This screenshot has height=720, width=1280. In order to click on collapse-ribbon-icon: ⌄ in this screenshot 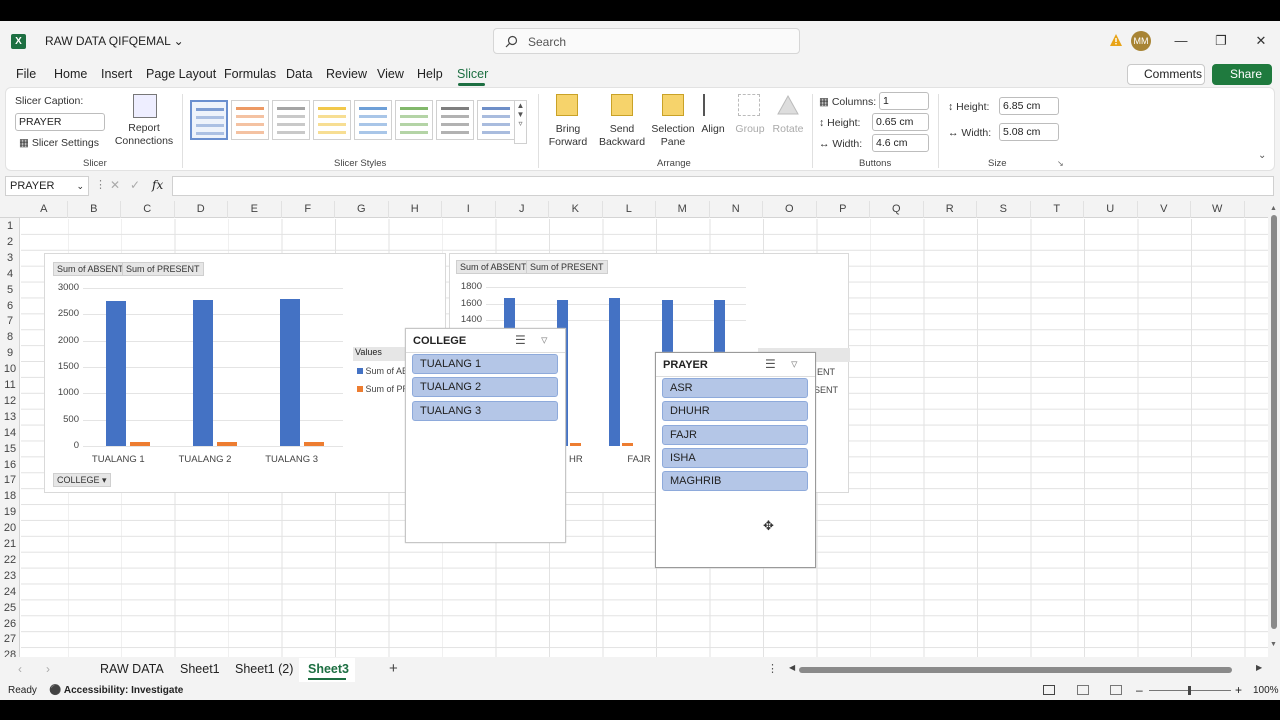, I will do `click(1262, 155)`.